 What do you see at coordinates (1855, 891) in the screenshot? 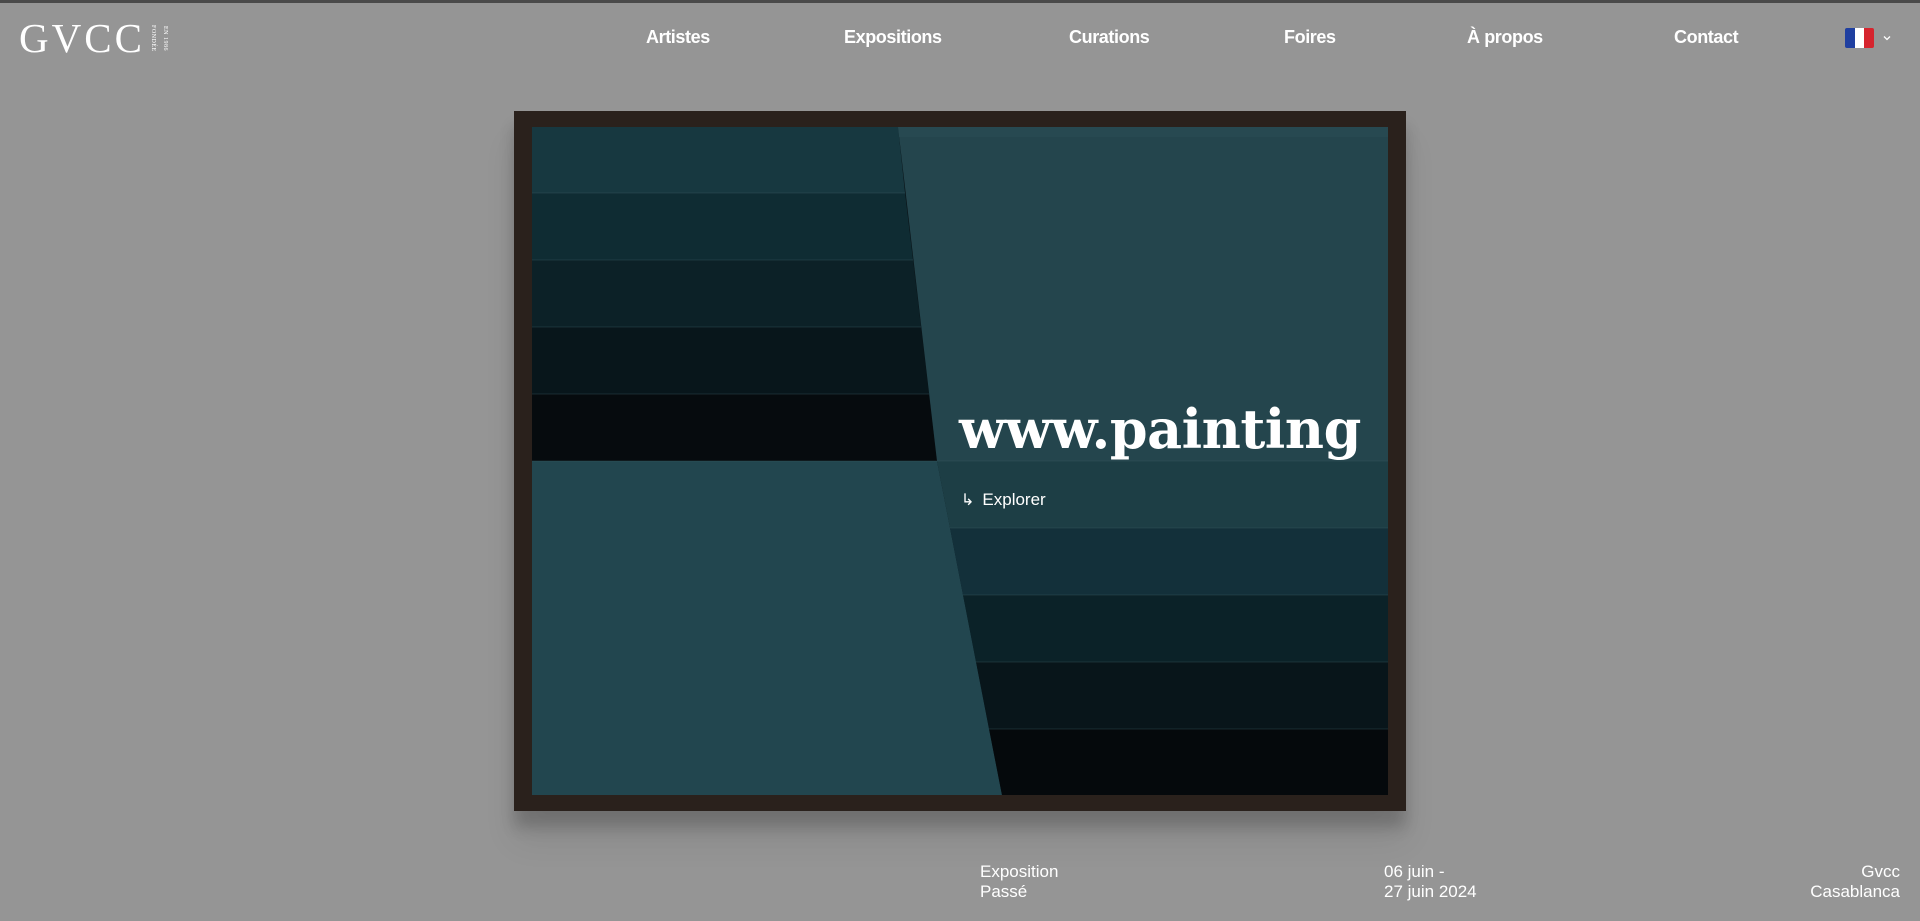
I see `venue-city: Casablanca` at bounding box center [1855, 891].